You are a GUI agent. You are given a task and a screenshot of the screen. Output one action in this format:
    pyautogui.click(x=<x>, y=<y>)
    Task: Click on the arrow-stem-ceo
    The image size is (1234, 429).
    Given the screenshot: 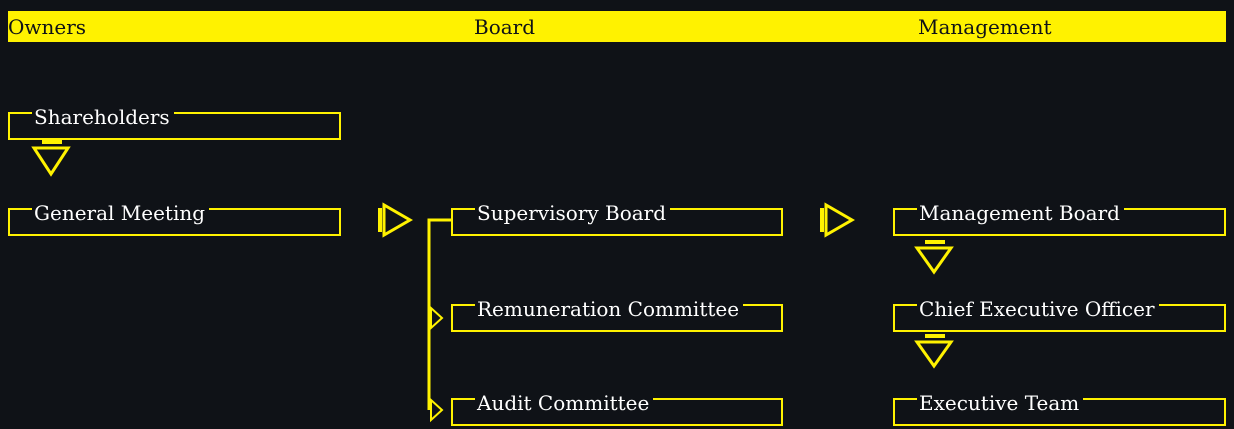 What is the action you would take?
    pyautogui.click(x=935, y=336)
    